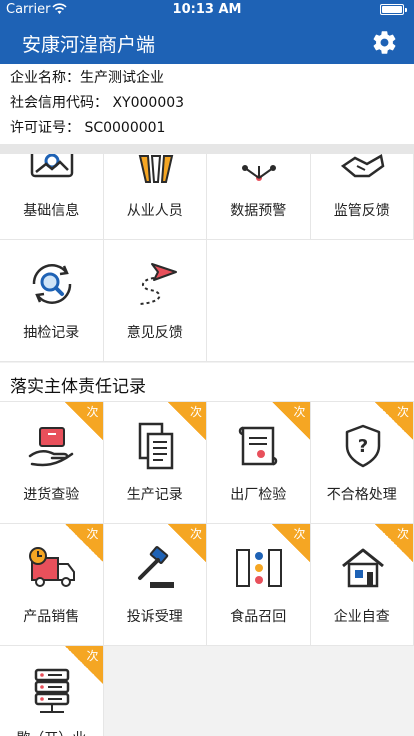 Image resolution: width=414 pixels, height=736 pixels. What do you see at coordinates (97, 103) in the screenshot?
I see `credit-code: 社会信用代码： XY000003` at bounding box center [97, 103].